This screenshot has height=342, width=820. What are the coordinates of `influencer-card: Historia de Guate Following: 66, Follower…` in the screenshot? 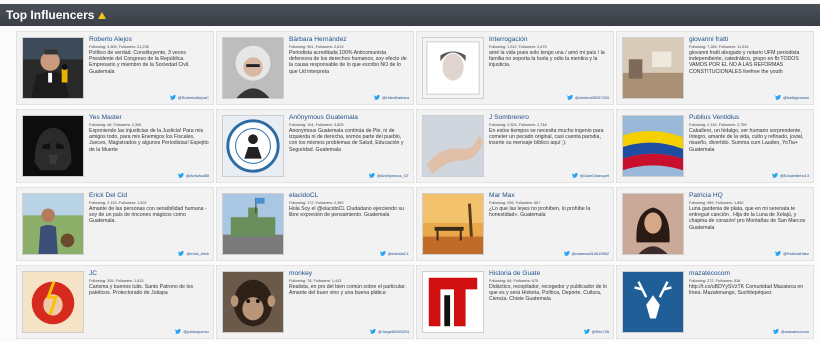 It's located at (515, 302).